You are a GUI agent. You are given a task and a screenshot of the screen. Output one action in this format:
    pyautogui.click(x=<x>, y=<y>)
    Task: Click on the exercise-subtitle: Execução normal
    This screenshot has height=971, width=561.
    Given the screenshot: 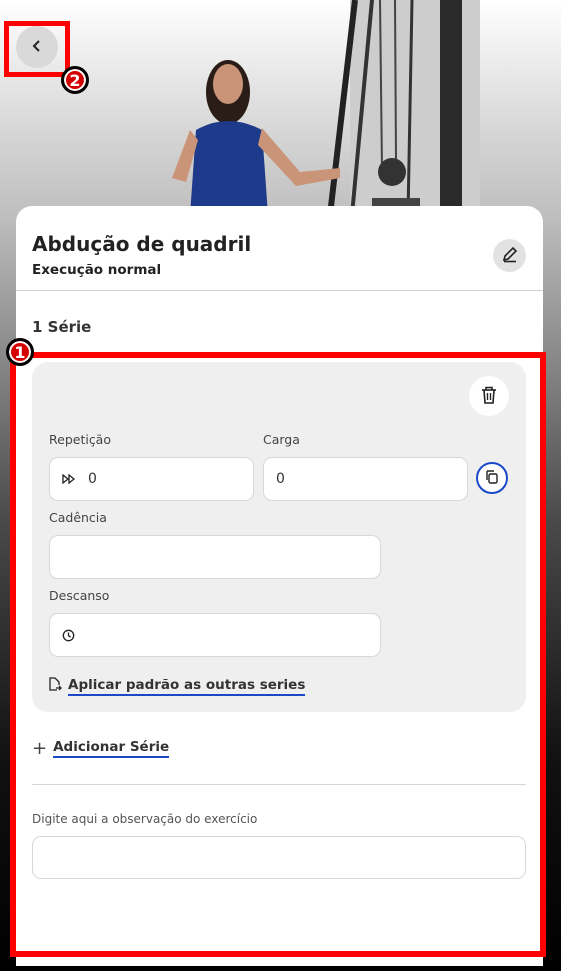 What is the action you would take?
    pyautogui.click(x=97, y=270)
    